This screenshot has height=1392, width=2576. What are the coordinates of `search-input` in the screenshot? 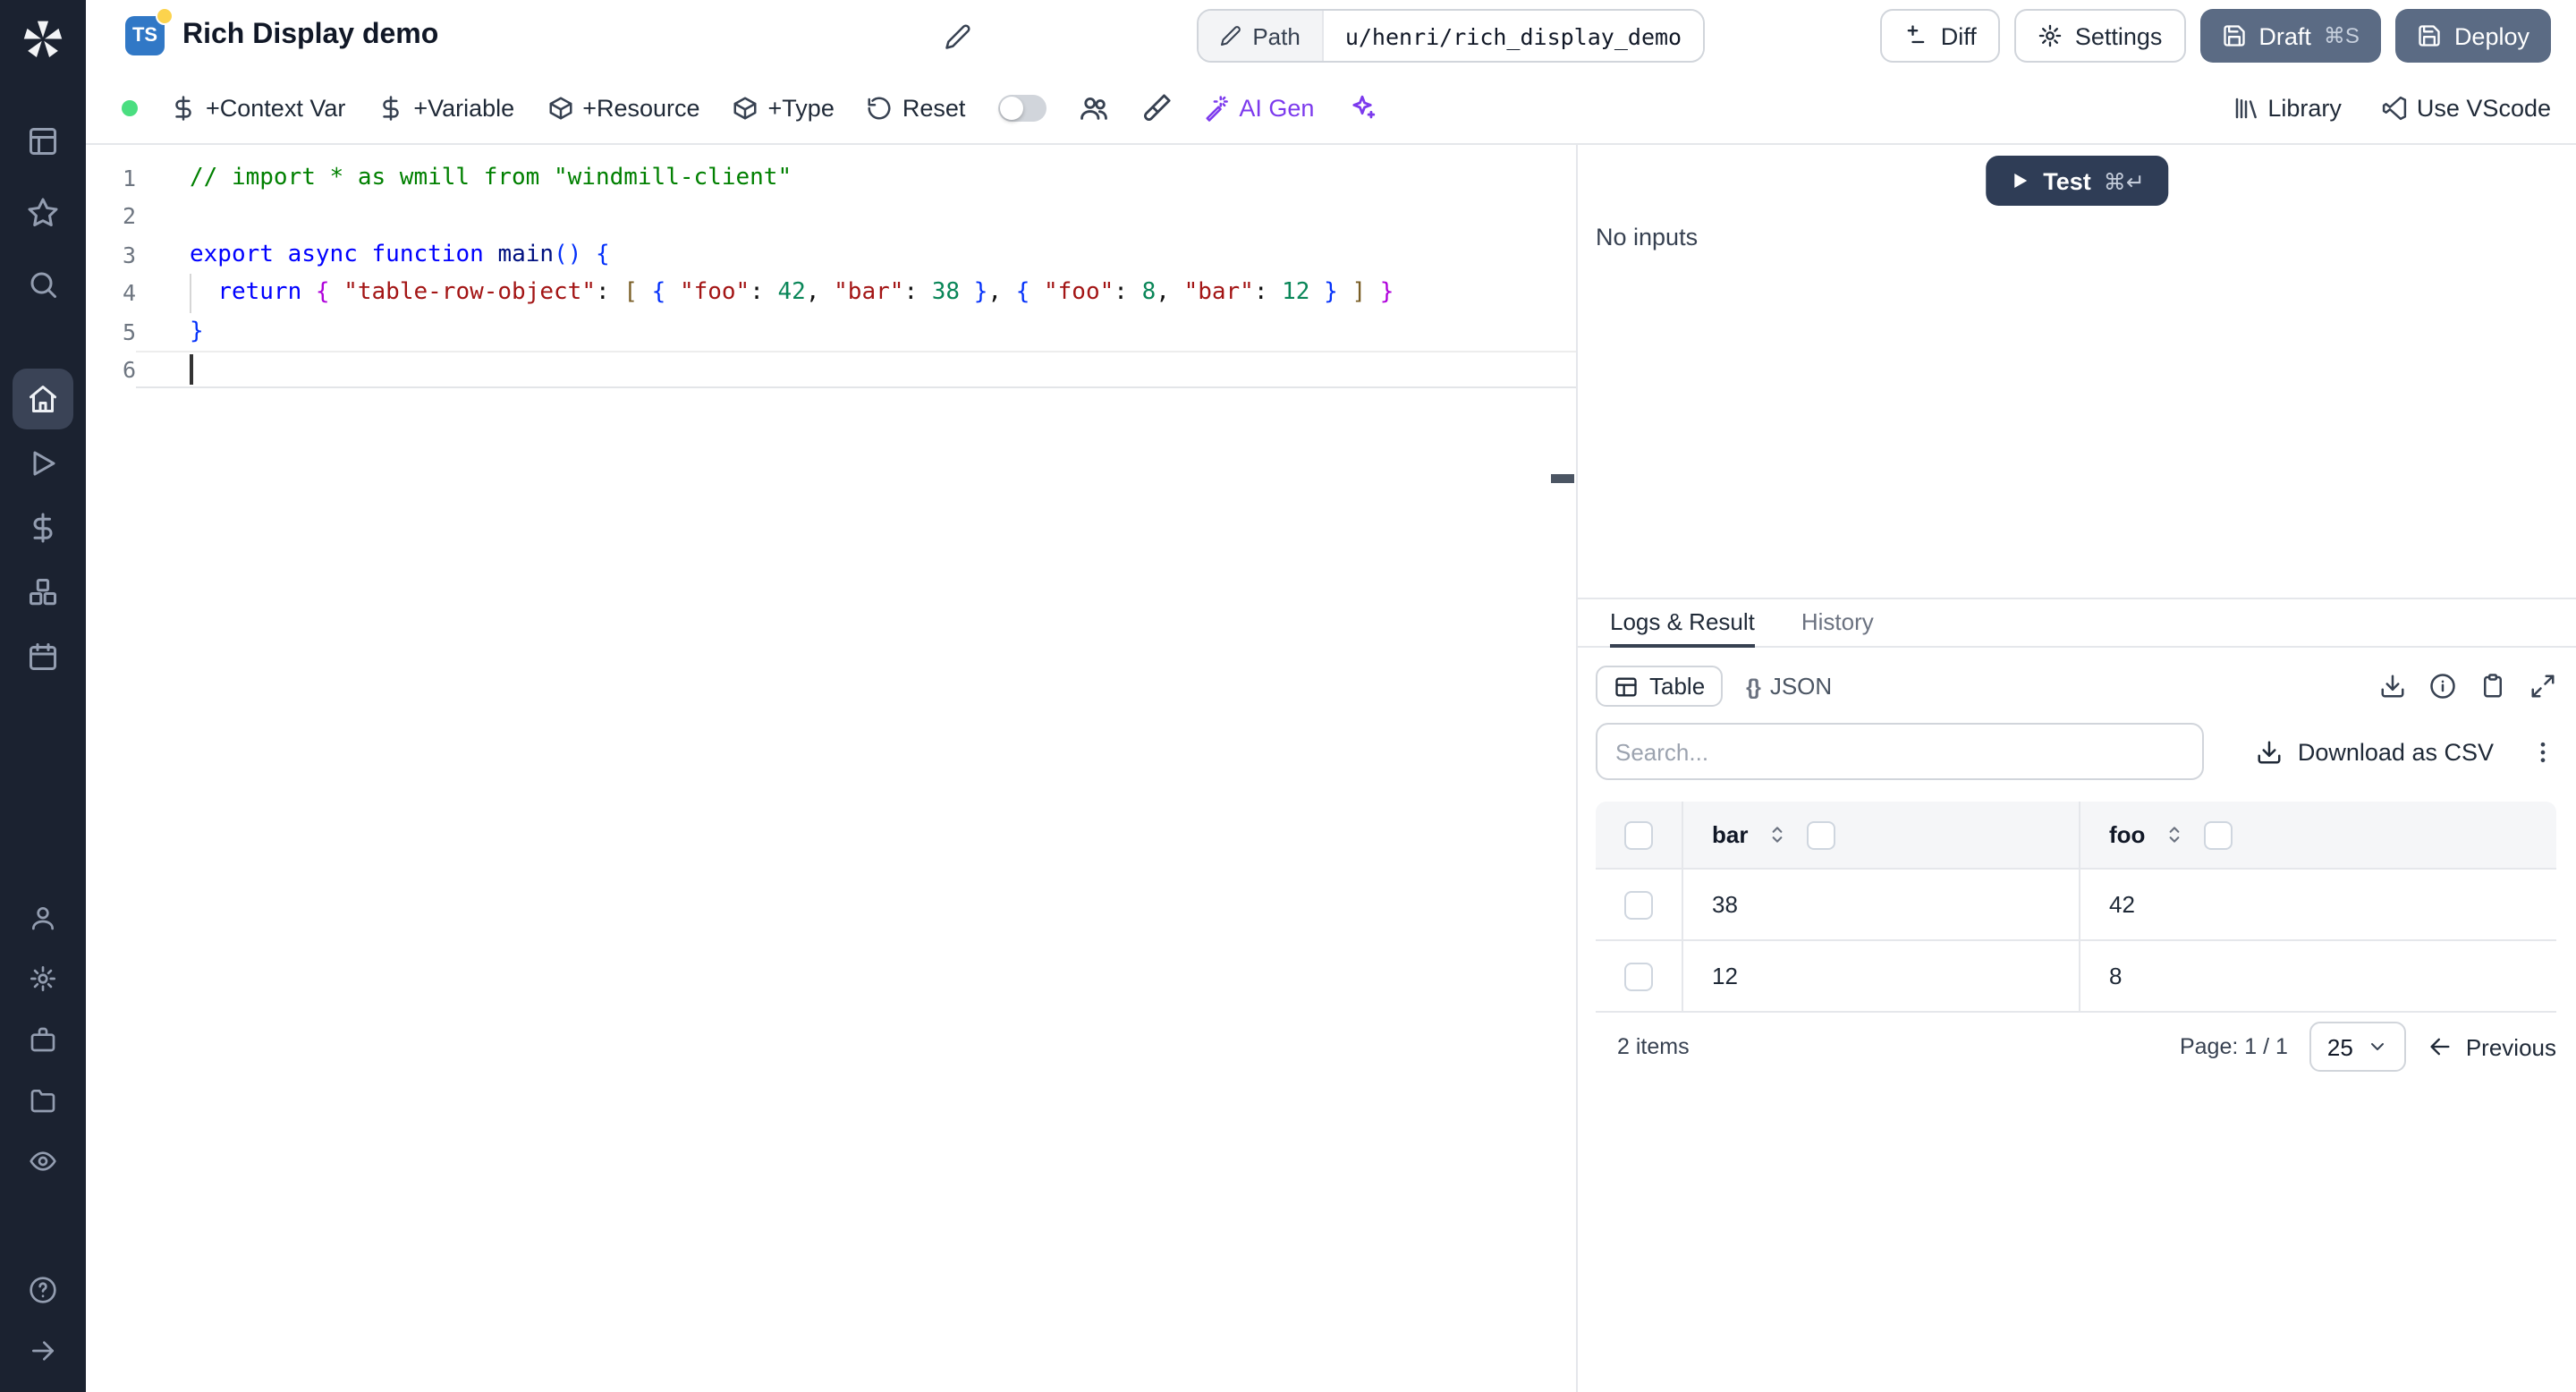 It's located at (1900, 751).